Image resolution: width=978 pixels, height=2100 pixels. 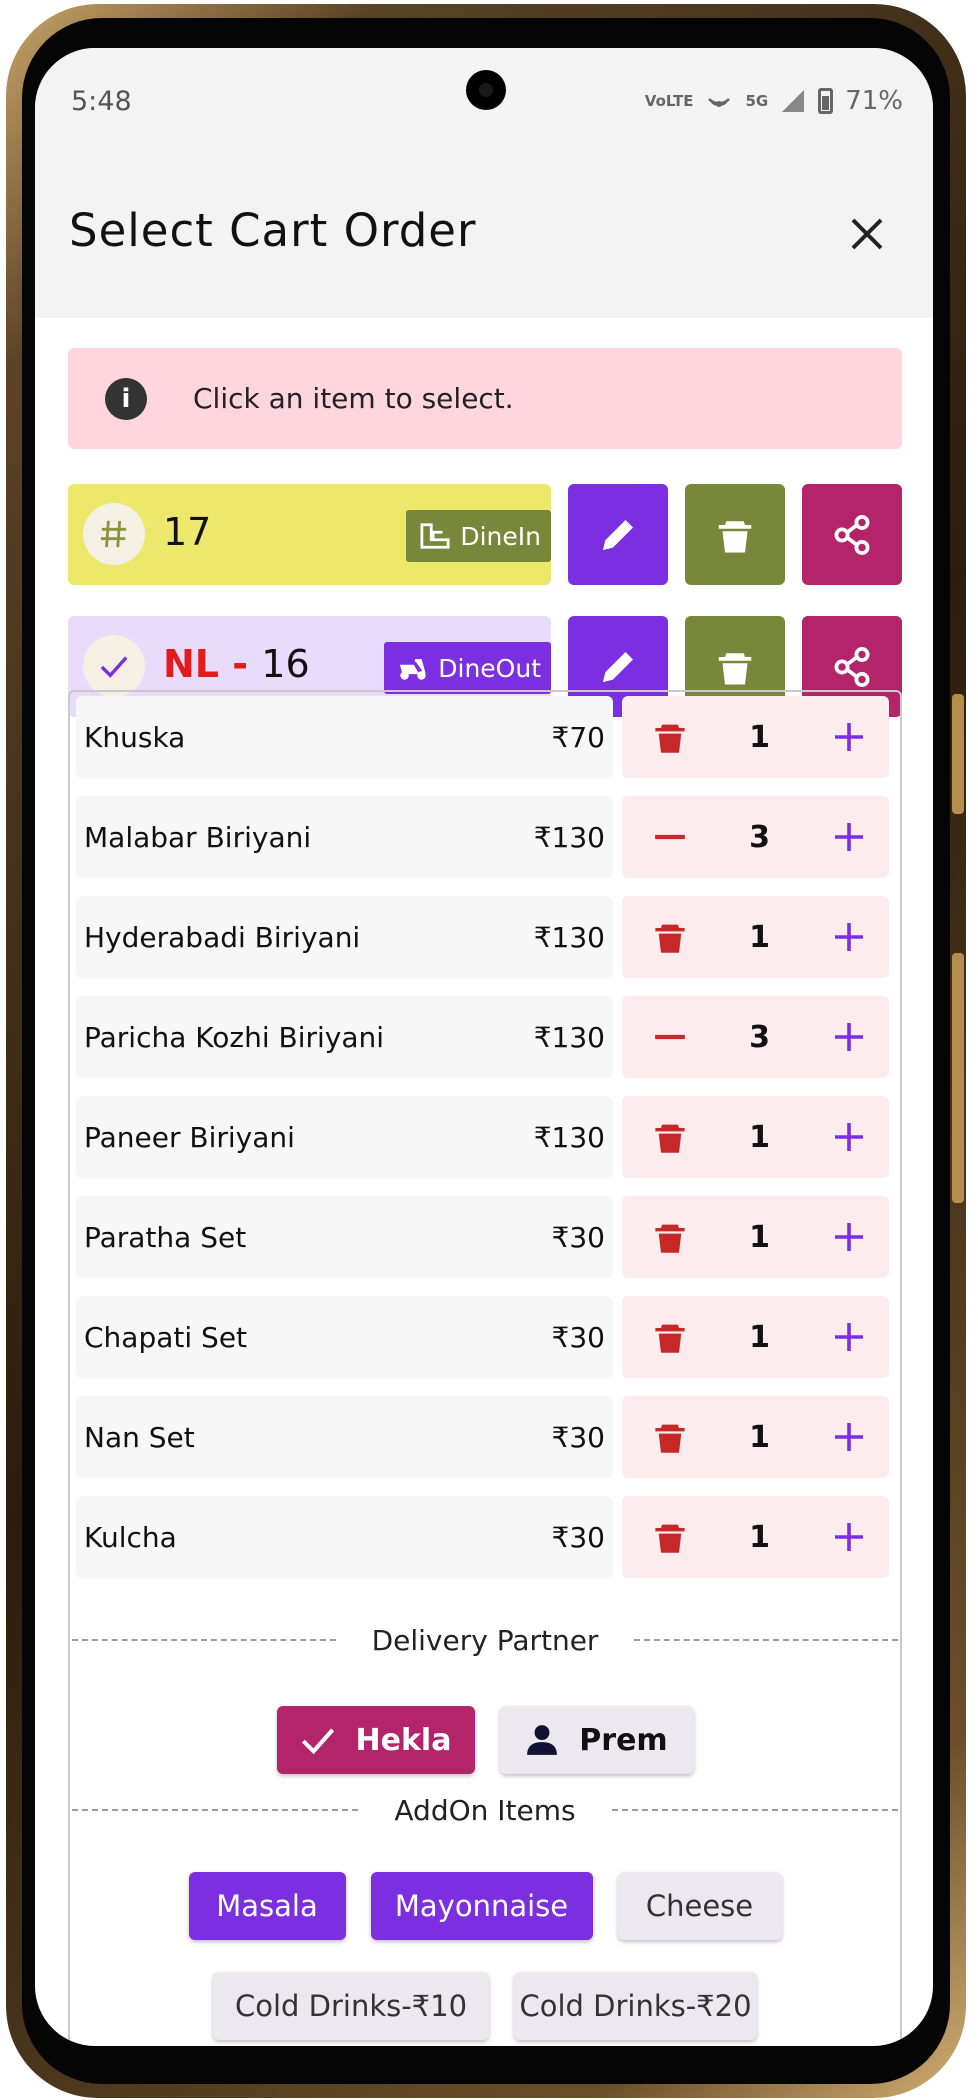 I want to click on minus-icon, so click(x=670, y=837).